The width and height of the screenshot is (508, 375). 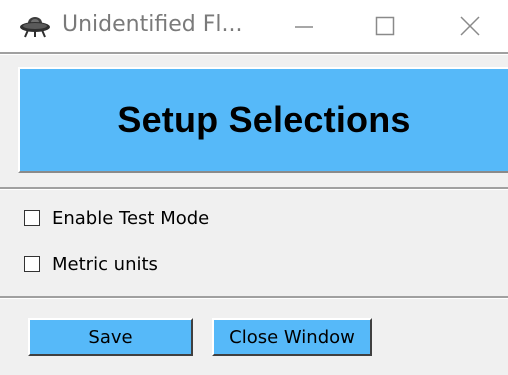 What do you see at coordinates (32, 218) in the screenshot?
I see `test-mode-checkbox` at bounding box center [32, 218].